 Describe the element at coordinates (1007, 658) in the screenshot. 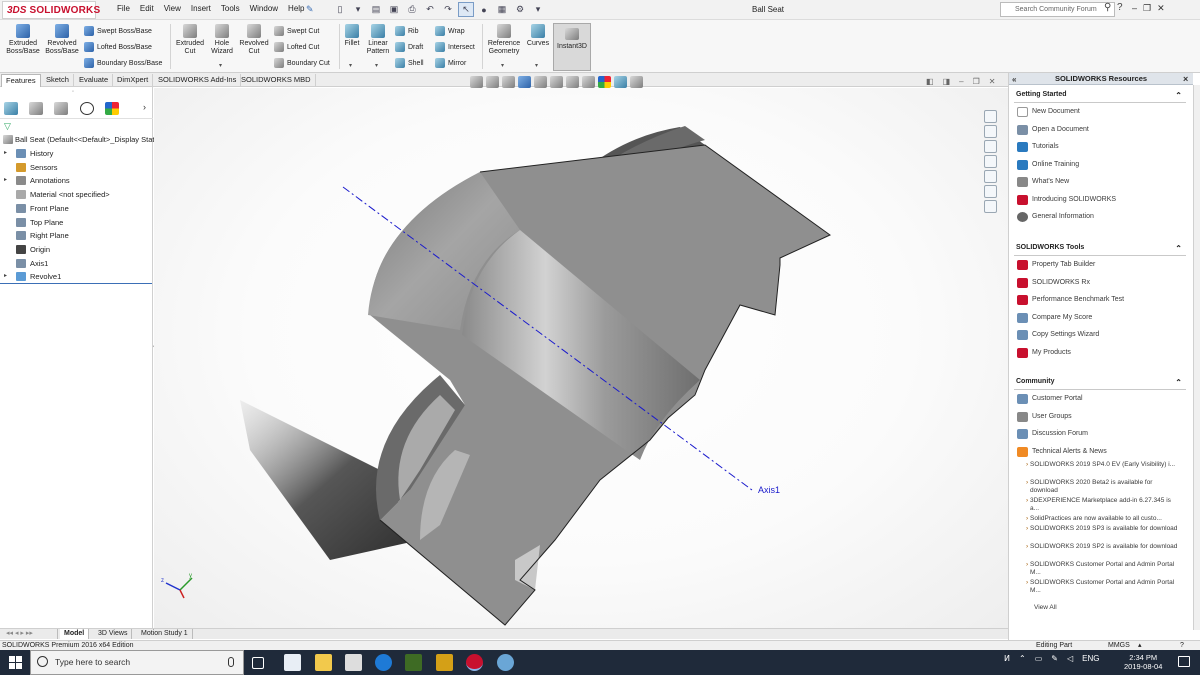

I see `people-icon: ⵍ` at that location.